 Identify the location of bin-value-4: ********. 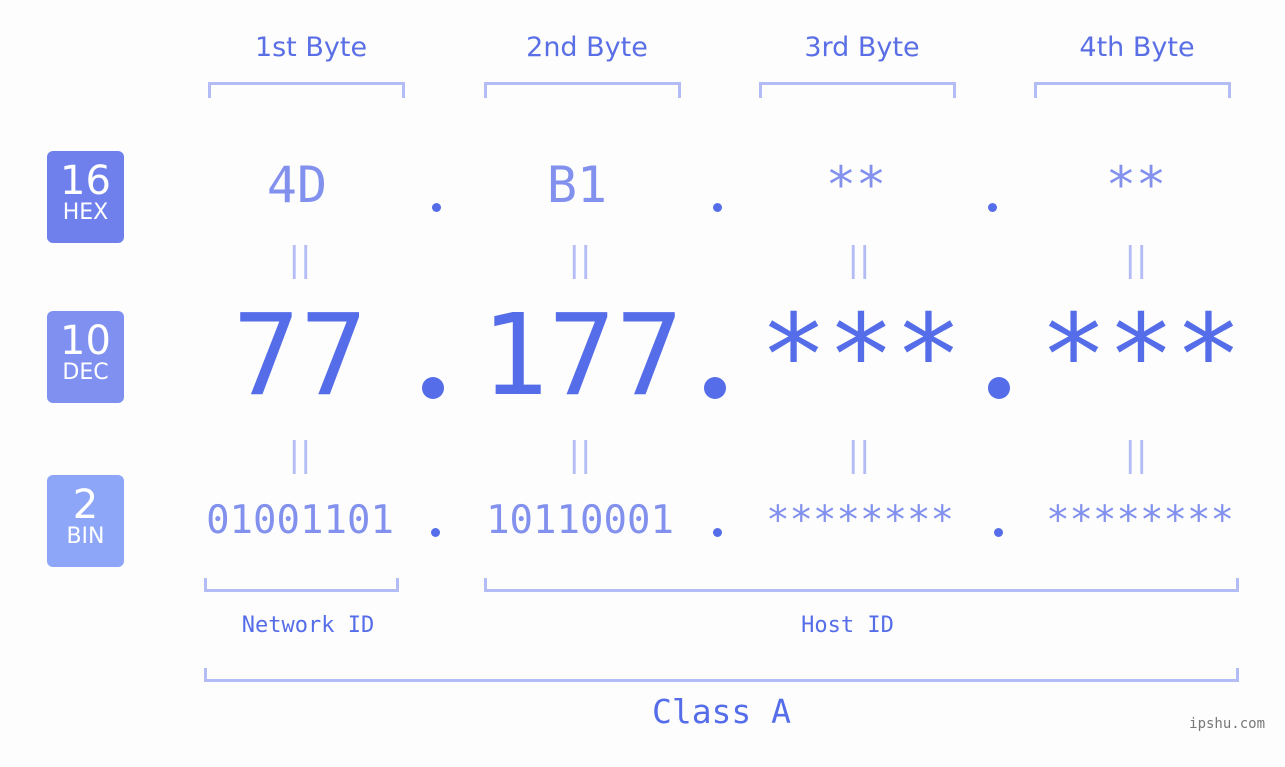
(1140, 520).